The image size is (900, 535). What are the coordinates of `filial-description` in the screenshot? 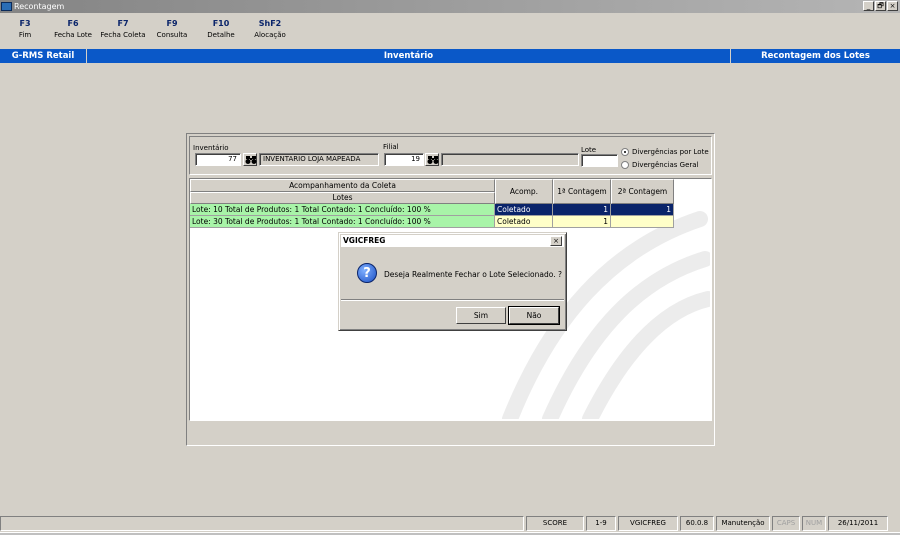 It's located at (510, 159).